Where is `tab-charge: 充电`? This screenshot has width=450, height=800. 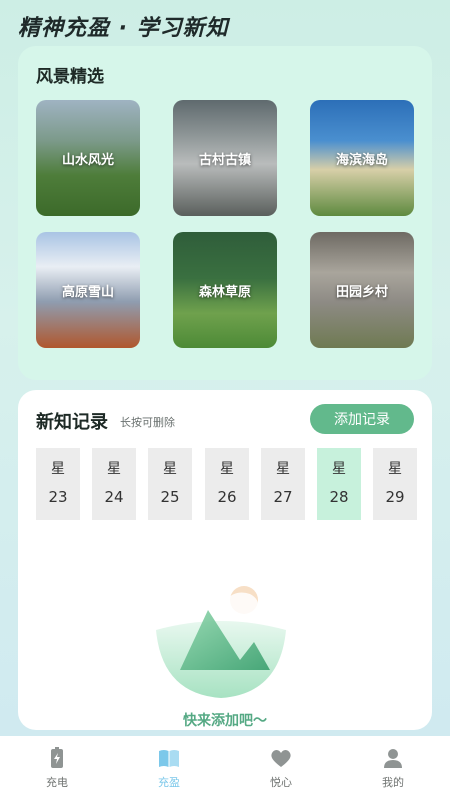 tab-charge: 充电 is located at coordinates (57, 768).